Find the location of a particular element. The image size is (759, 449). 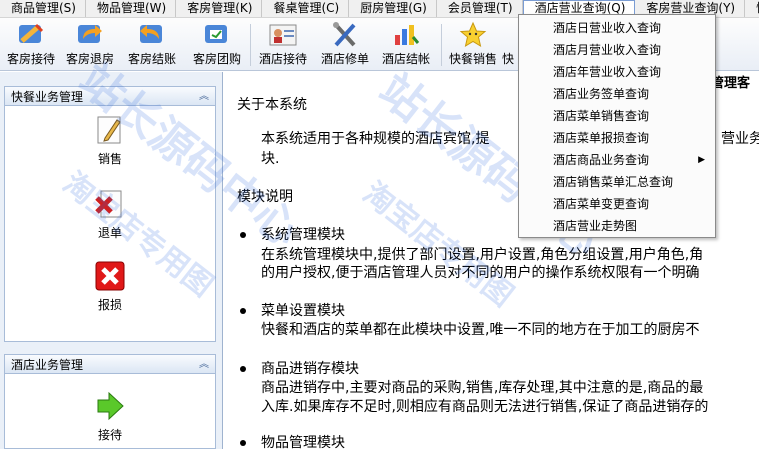

document-delete-icon is located at coordinates (110, 204).